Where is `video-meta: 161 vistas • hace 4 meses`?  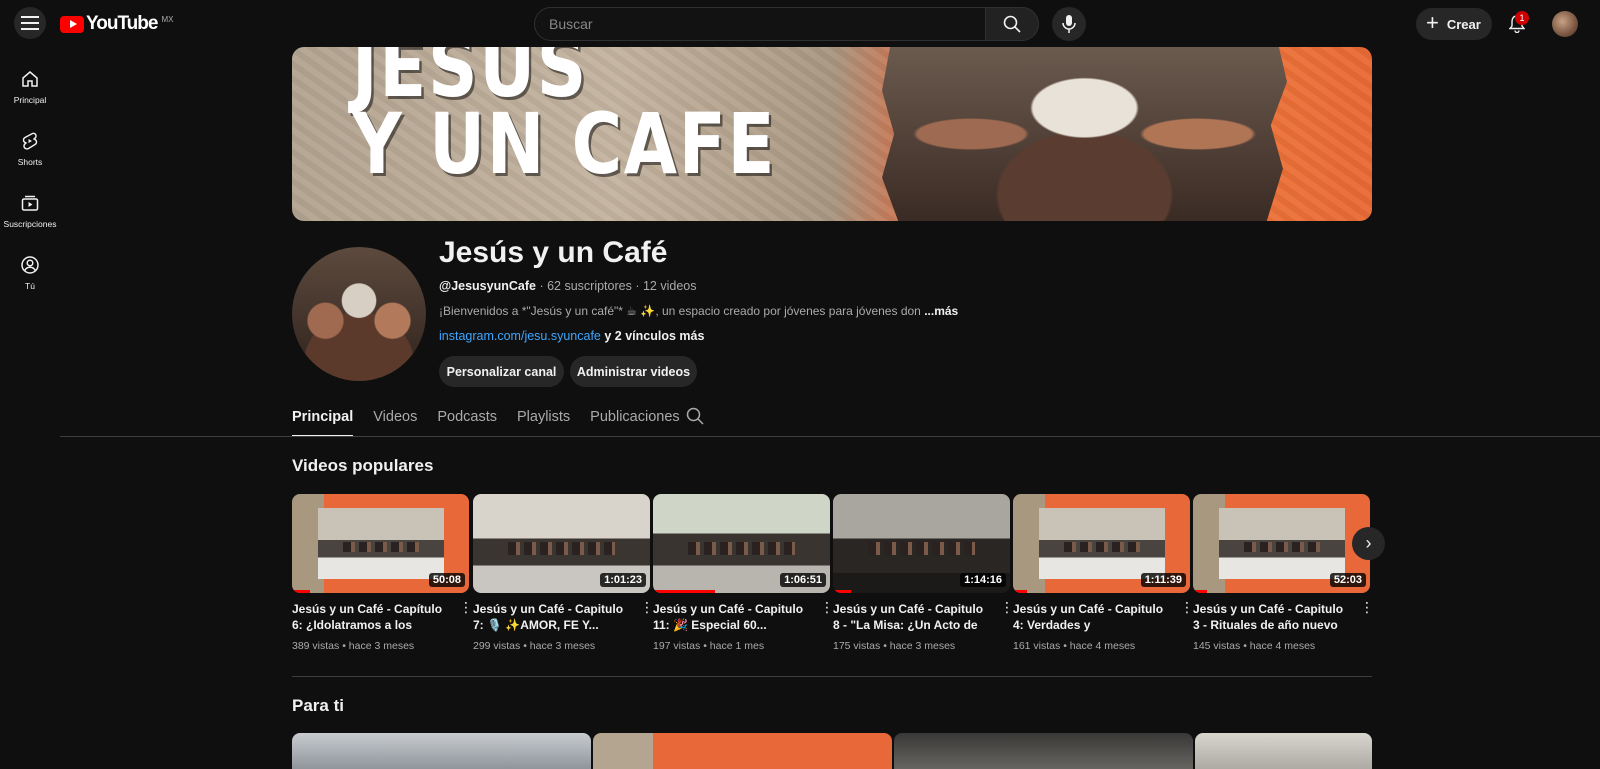
video-meta: 161 vistas • hace 4 meses is located at coordinates (1074, 646).